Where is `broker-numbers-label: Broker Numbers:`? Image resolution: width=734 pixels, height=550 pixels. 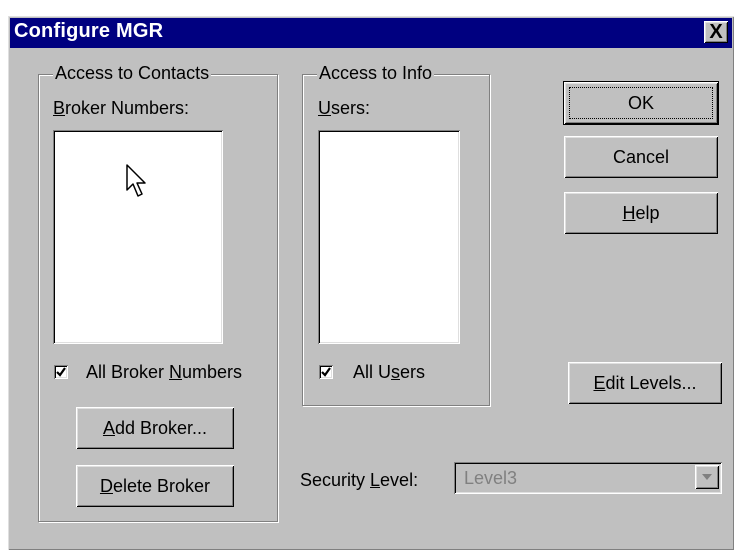 broker-numbers-label: Broker Numbers: is located at coordinates (121, 108).